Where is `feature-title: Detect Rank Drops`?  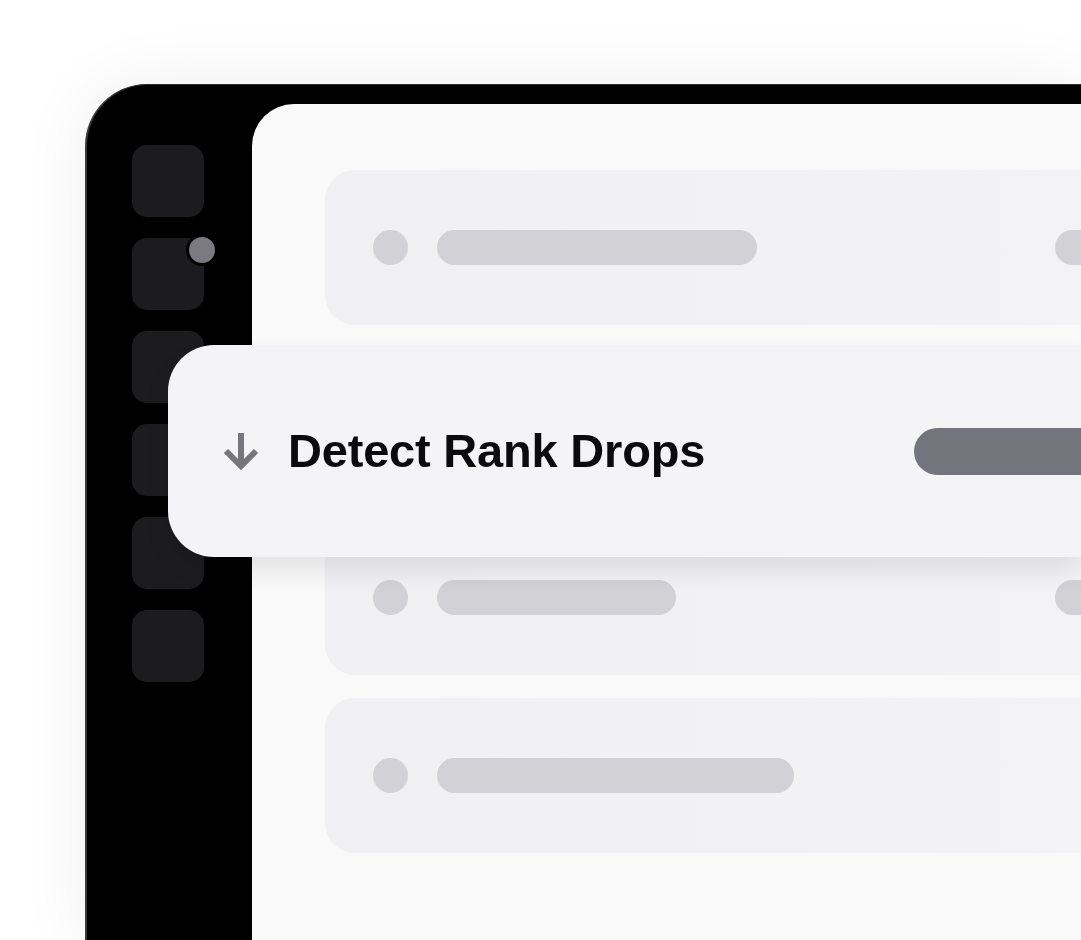
feature-title: Detect Rank Drops is located at coordinates (497, 450).